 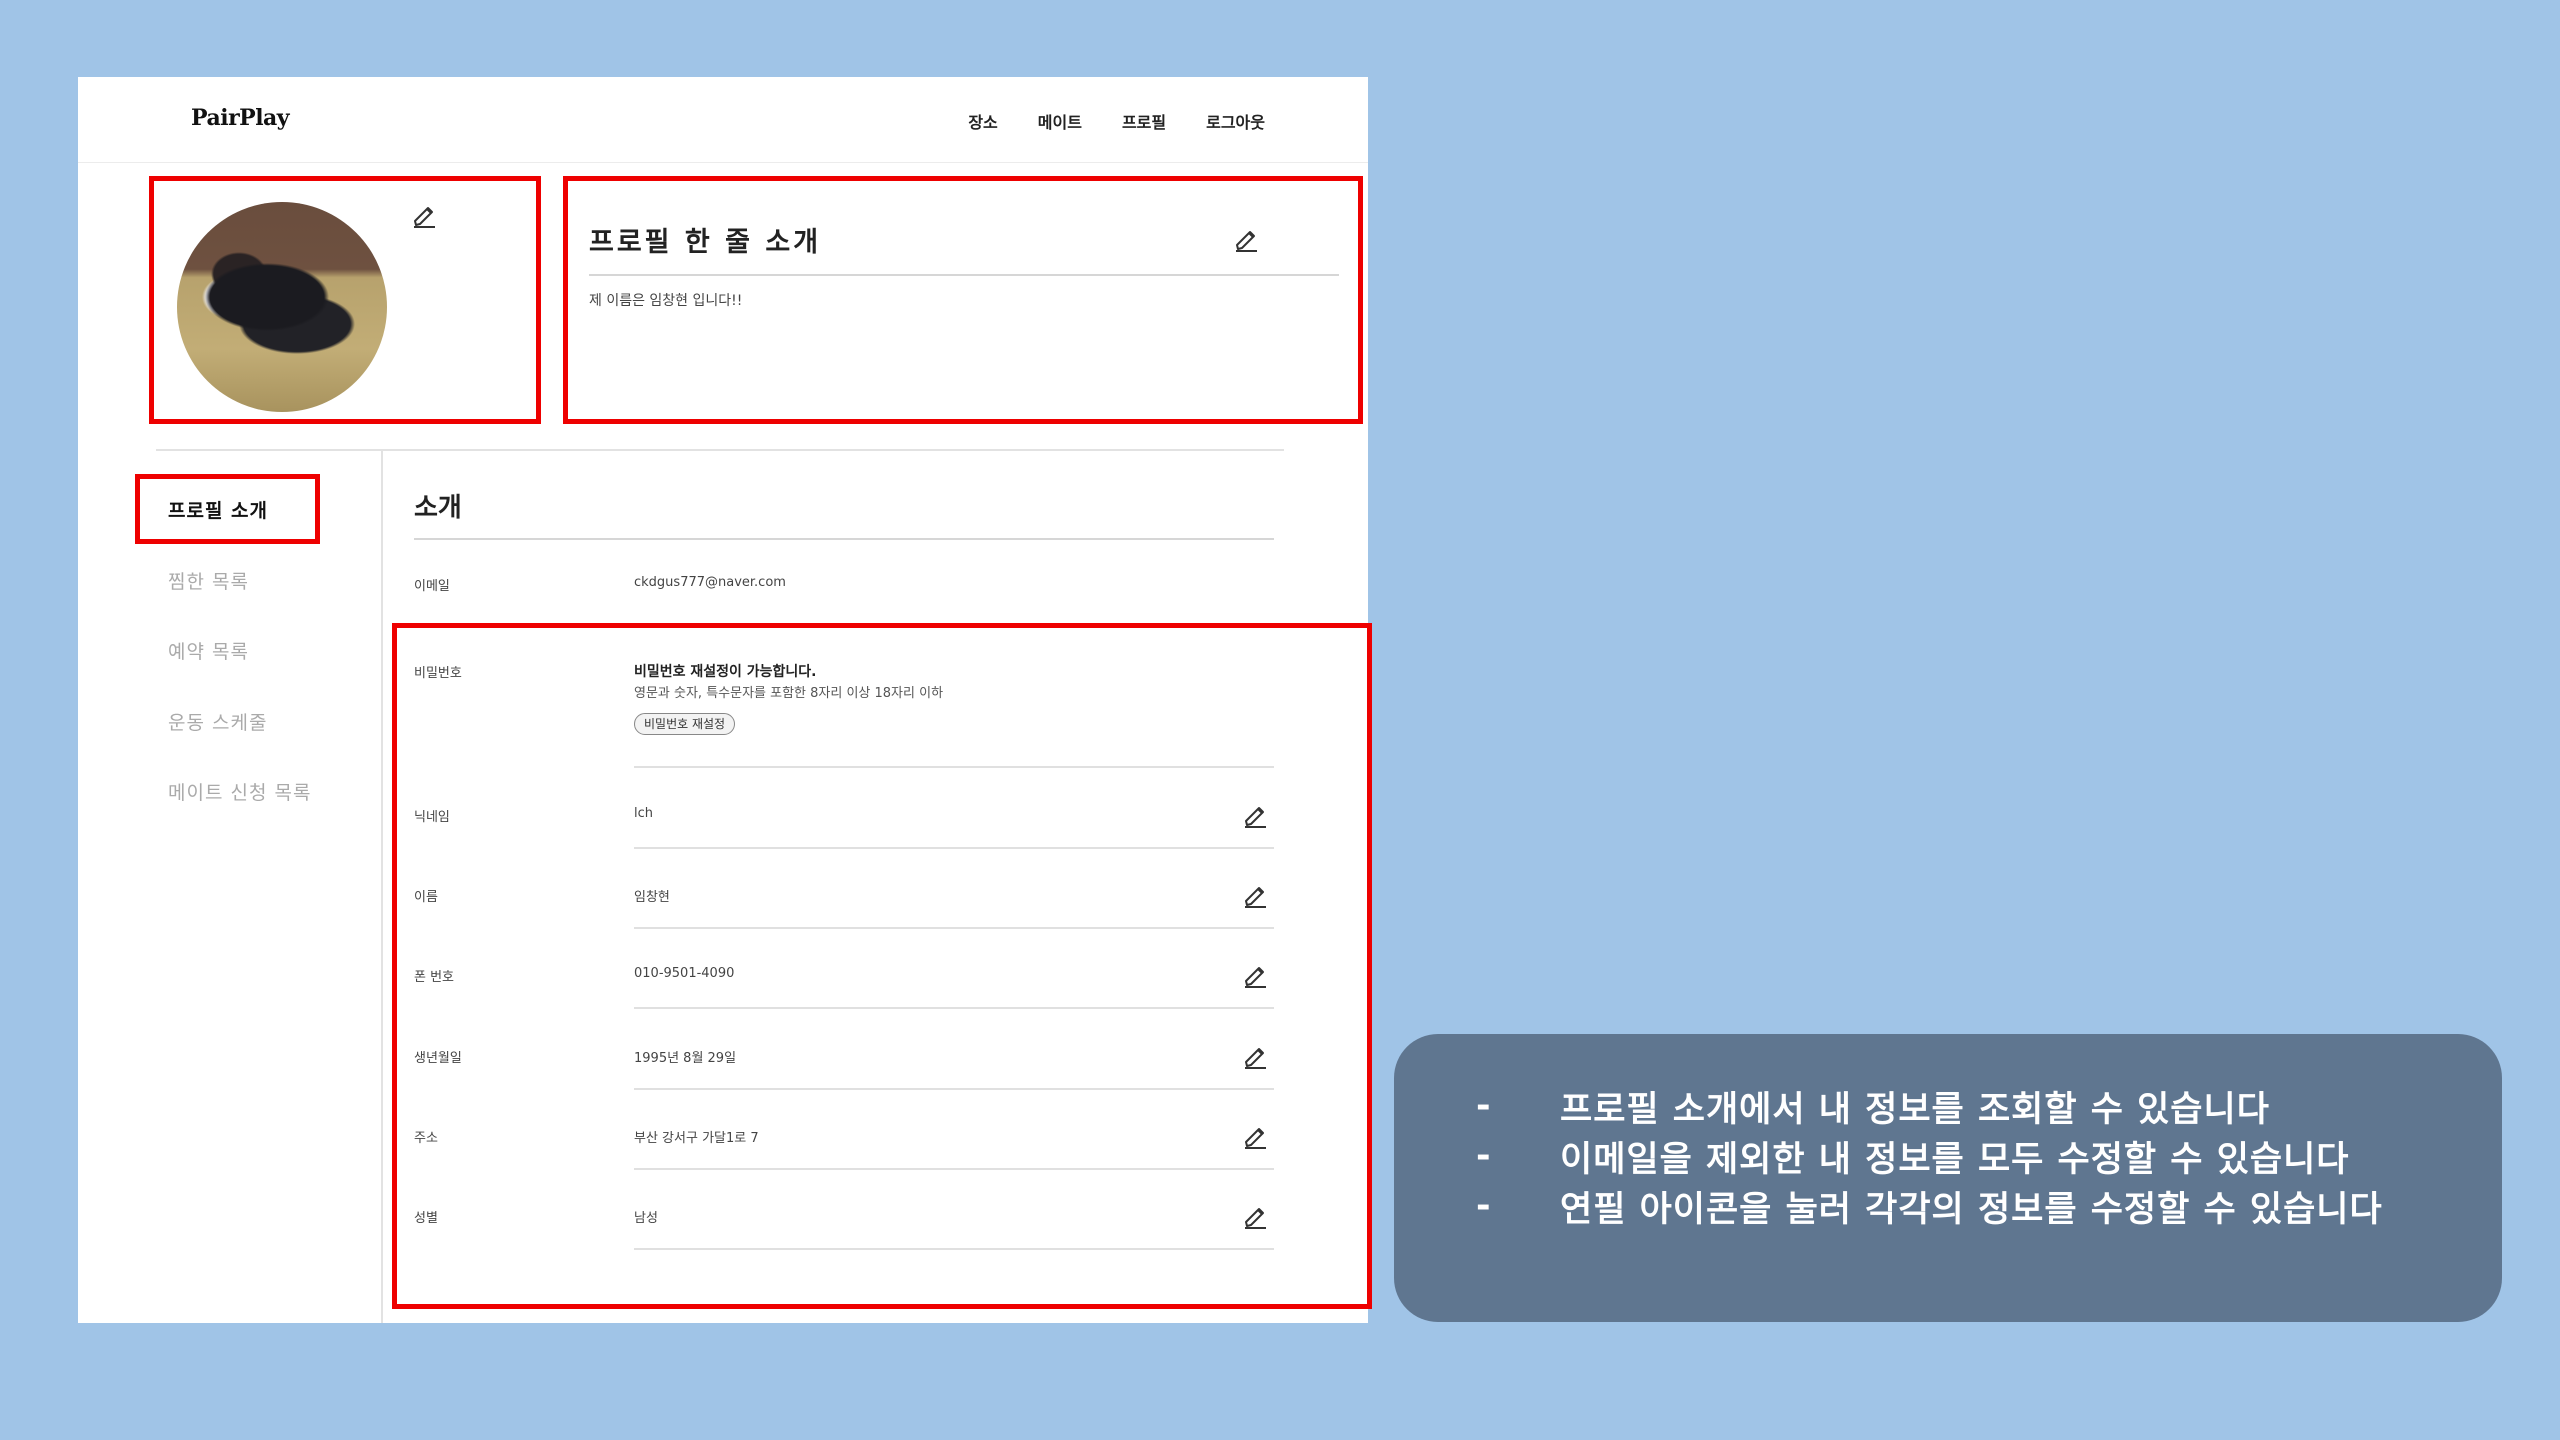 What do you see at coordinates (282, 307) in the screenshot?
I see `avatar` at bounding box center [282, 307].